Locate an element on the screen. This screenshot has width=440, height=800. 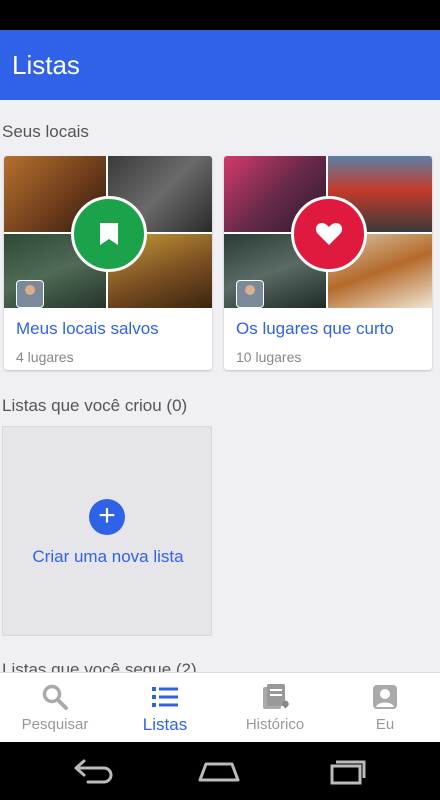
heart-icon is located at coordinates (329, 234).